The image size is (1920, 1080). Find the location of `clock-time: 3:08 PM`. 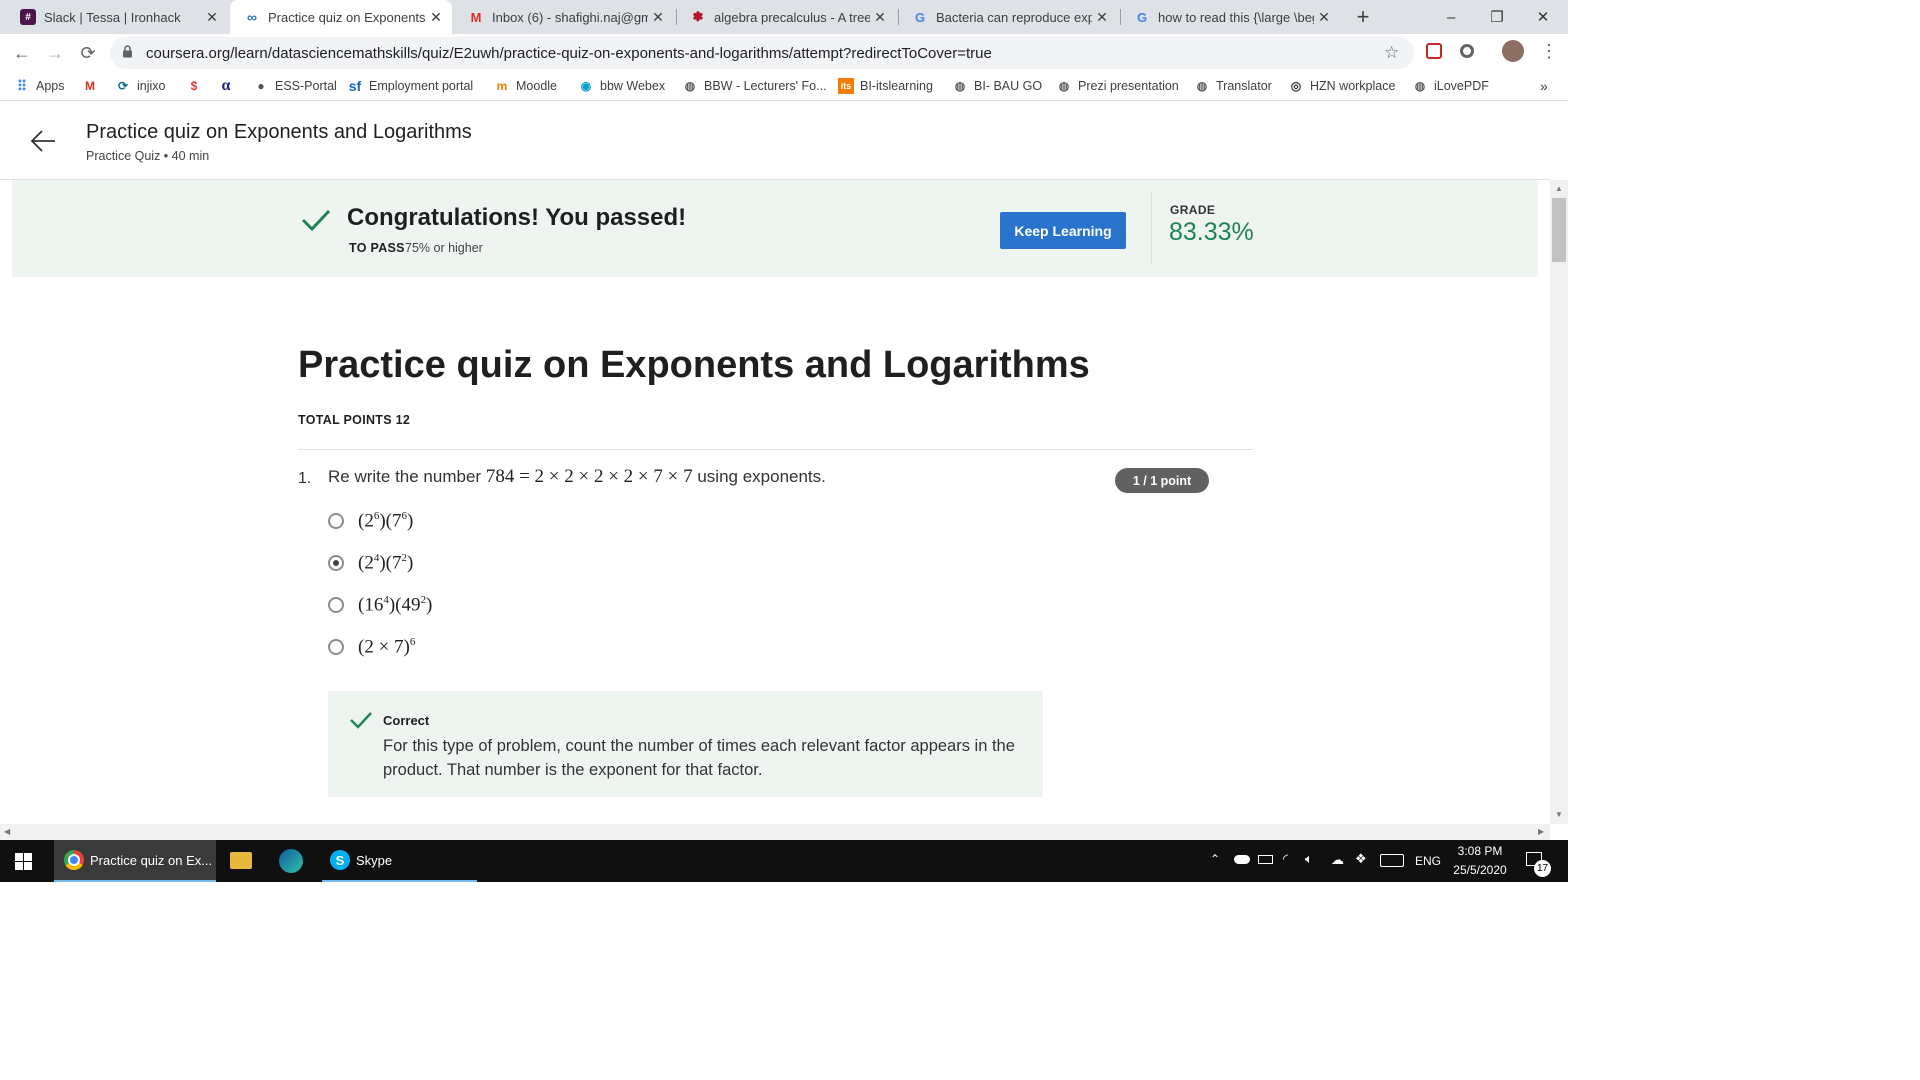

clock-time: 3:08 PM is located at coordinates (1480, 851).